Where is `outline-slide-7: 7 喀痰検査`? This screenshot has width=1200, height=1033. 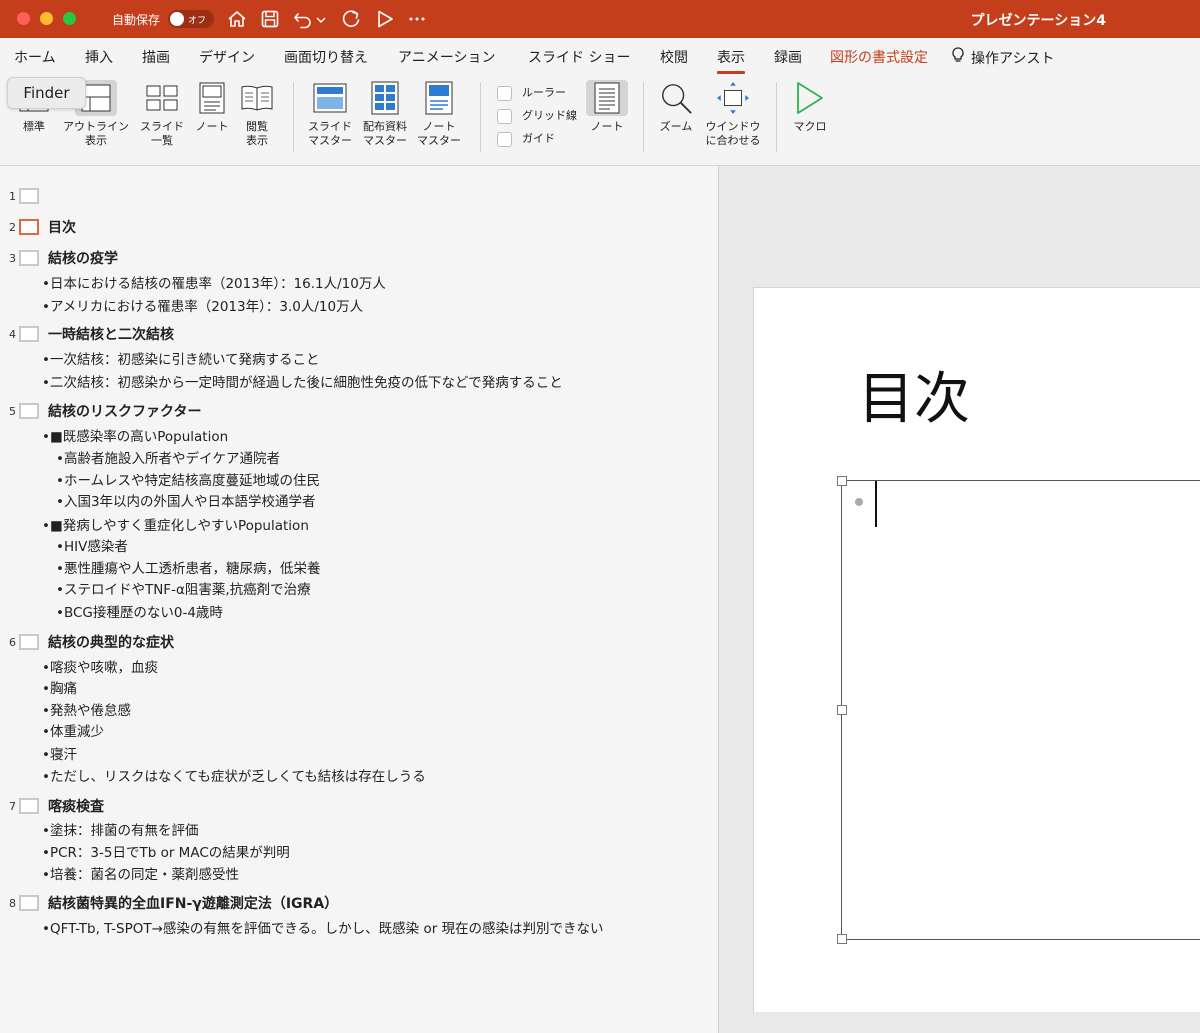 outline-slide-7: 7 喀痰検査 is located at coordinates (55, 806).